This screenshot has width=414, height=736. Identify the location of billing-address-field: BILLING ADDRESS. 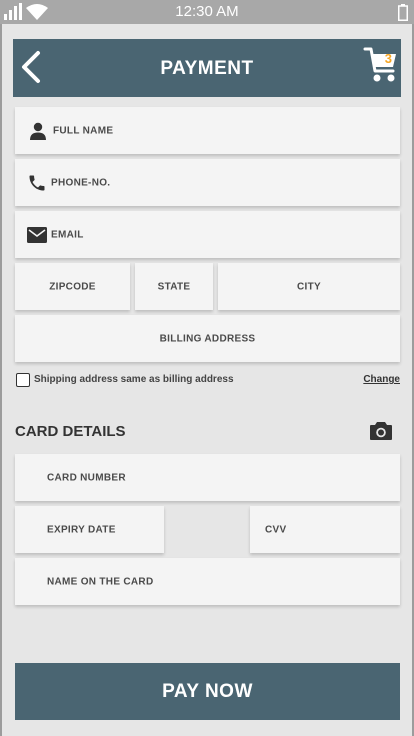
(207, 338).